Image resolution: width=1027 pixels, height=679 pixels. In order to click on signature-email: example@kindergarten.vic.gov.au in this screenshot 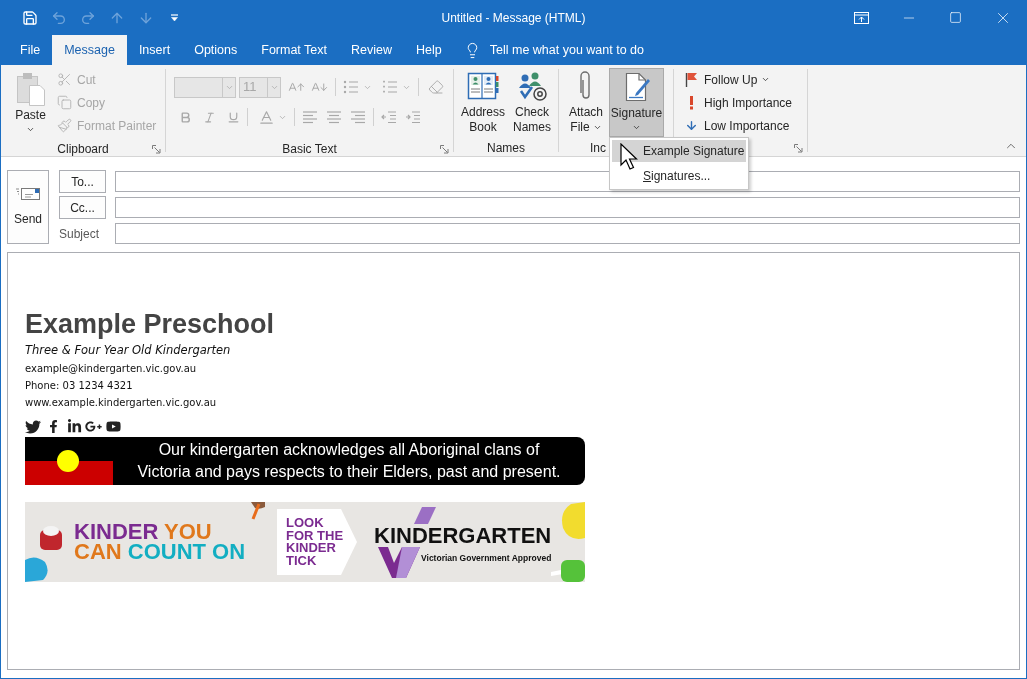, I will do `click(111, 369)`.